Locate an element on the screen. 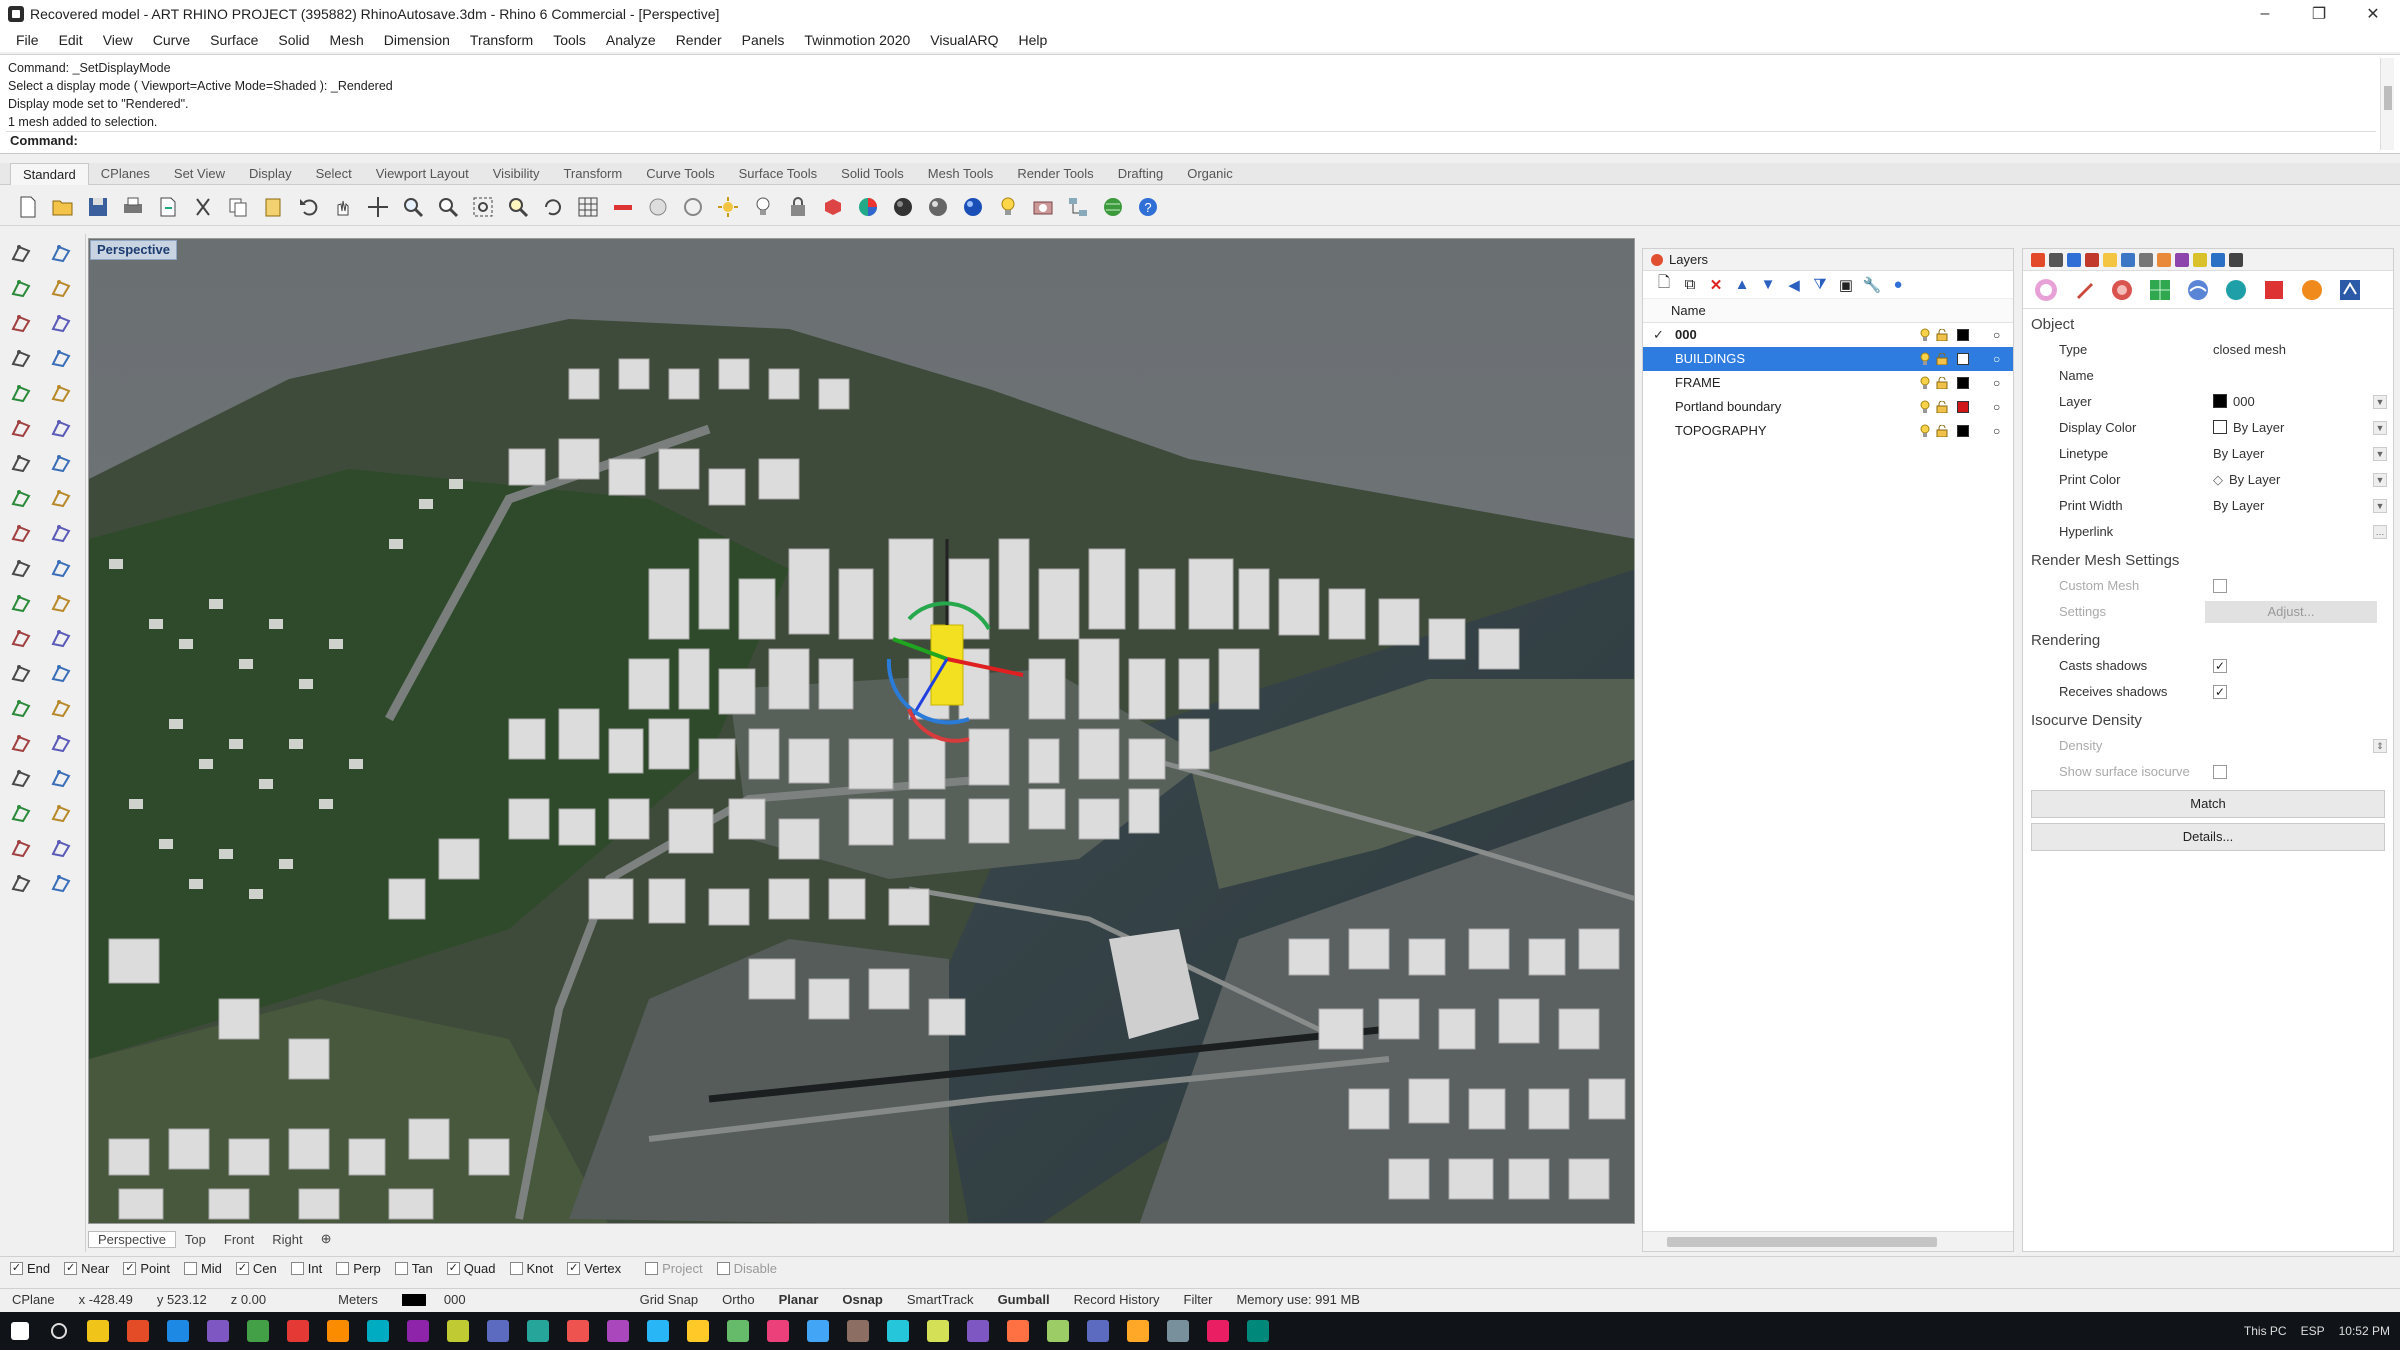  displacement-icon is located at coordinates (2198, 290).